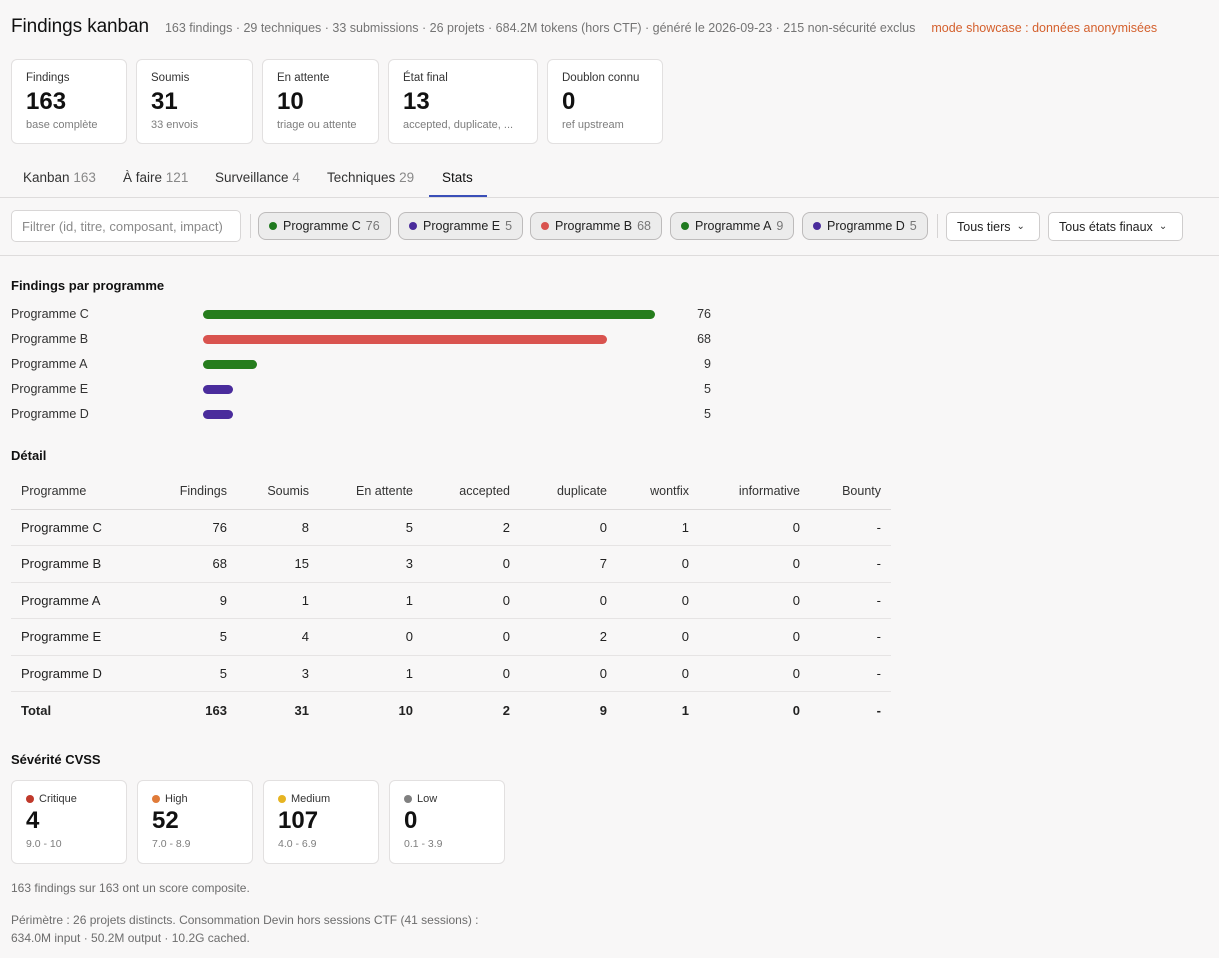 The height and width of the screenshot is (958, 1219). What do you see at coordinates (451, 600) in the screenshot?
I see `table-row: Programme A9110000-` at bounding box center [451, 600].